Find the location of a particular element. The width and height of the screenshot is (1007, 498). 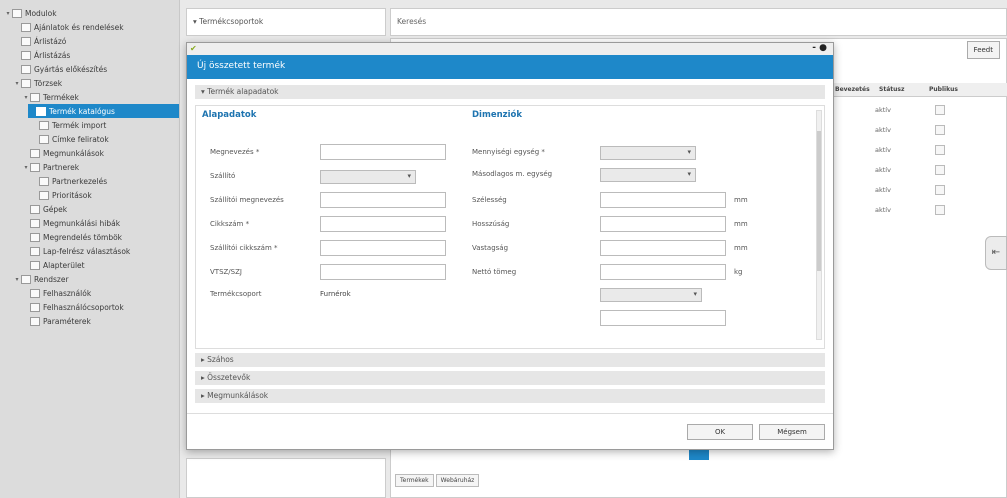

sidebar-item: ▾ Termékek is located at coordinates (89, 97).